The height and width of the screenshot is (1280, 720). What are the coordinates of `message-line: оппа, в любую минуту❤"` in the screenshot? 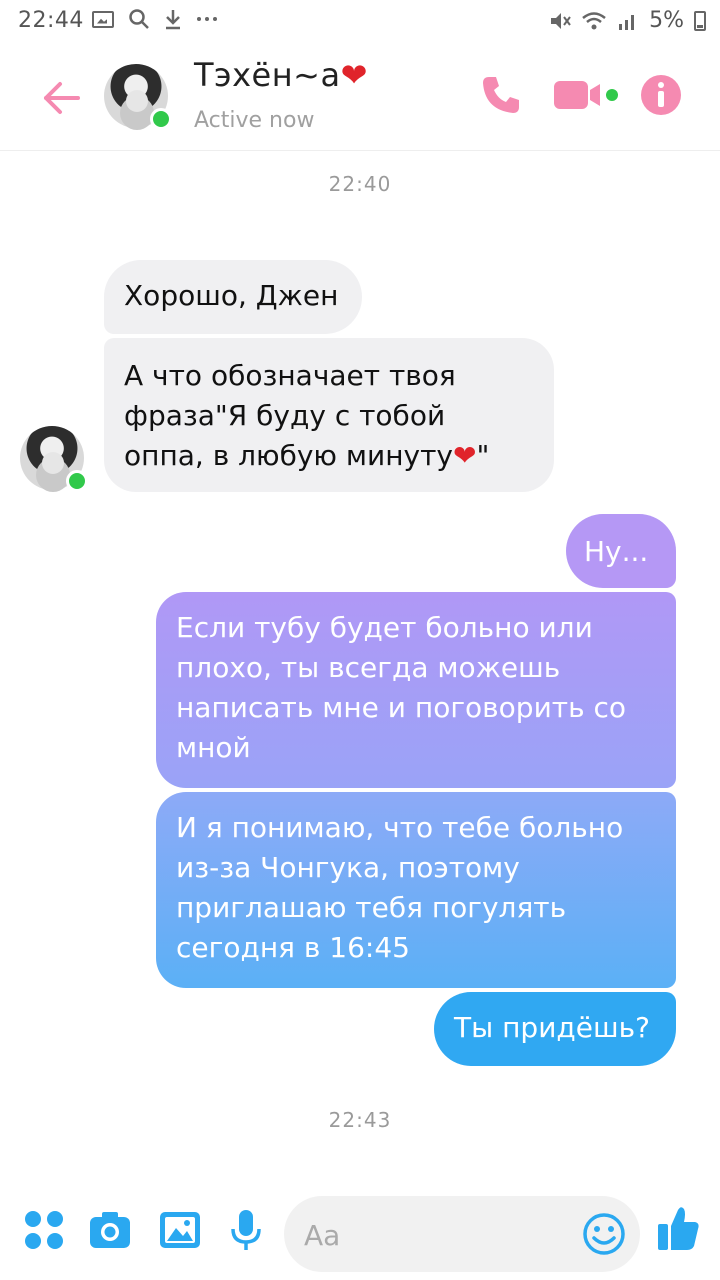 It's located at (307, 455).